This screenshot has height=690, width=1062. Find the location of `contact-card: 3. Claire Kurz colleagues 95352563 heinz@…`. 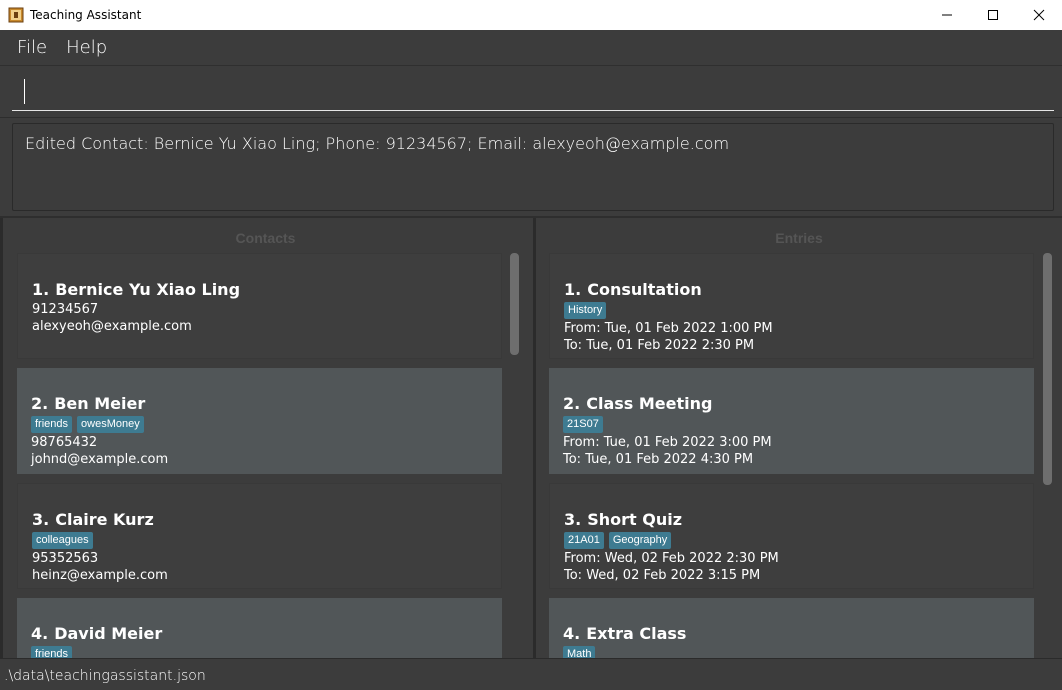

contact-card: 3. Claire Kurz colleagues 95352563 heinz@… is located at coordinates (259, 536).